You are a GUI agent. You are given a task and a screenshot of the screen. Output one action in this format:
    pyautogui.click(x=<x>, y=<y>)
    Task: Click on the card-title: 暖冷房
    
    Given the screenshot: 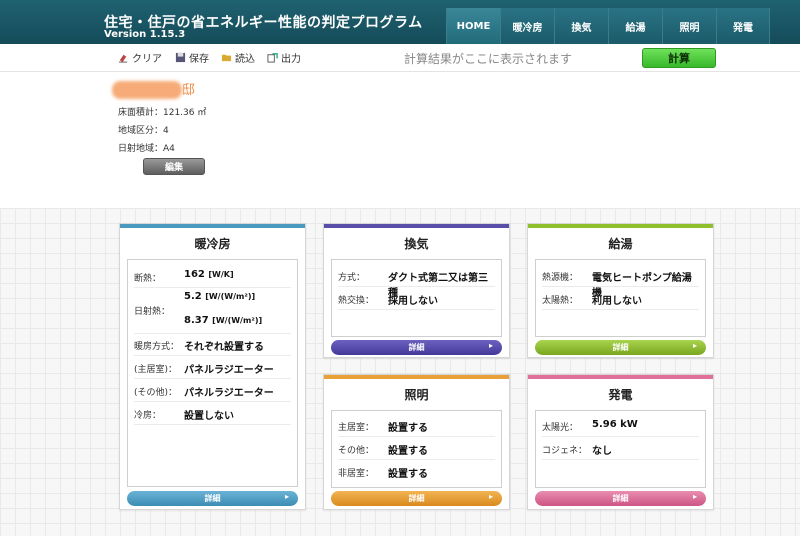 What is the action you would take?
    pyautogui.click(x=212, y=244)
    